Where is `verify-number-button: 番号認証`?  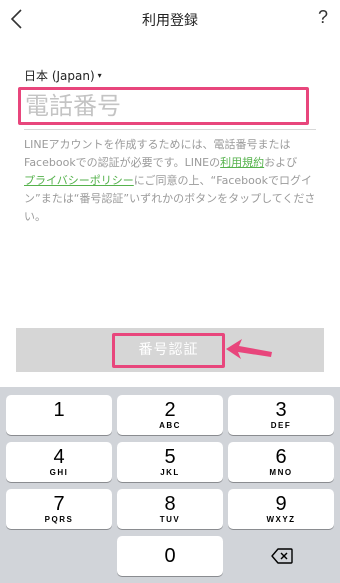 verify-number-button: 番号認証 is located at coordinates (168, 350).